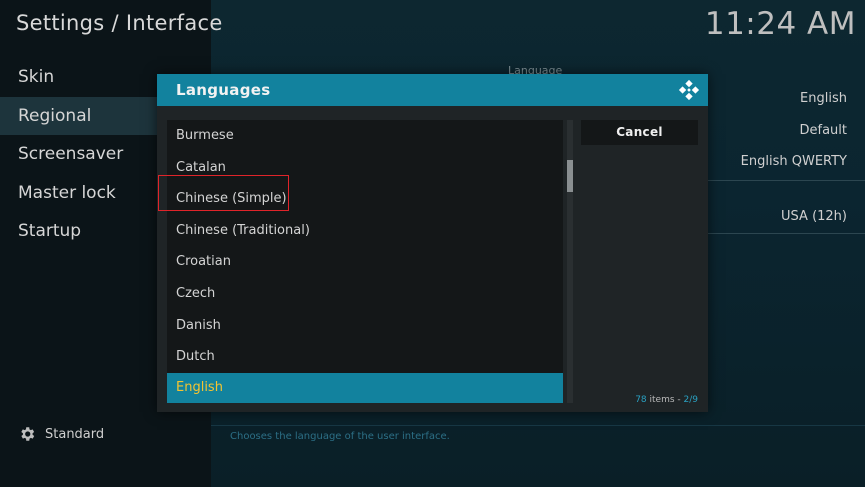  Describe the element at coordinates (814, 216) in the screenshot. I see `setting-value-region: USA (12h)` at that location.